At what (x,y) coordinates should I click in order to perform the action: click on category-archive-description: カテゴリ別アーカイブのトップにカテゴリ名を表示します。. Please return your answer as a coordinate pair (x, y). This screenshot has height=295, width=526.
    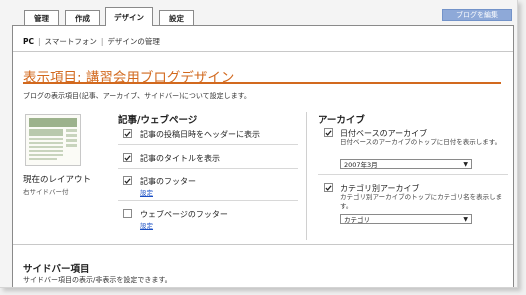
    Looking at the image, I should click on (421, 201).